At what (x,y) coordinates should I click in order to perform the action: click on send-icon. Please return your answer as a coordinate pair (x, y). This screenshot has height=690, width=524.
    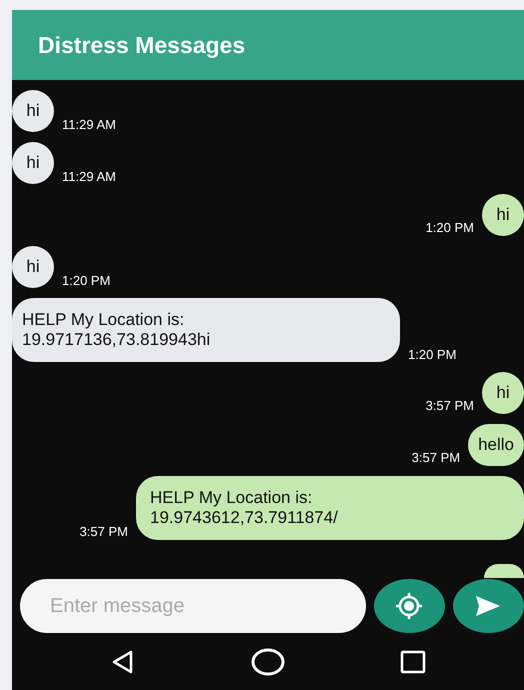
    Looking at the image, I should click on (488, 606).